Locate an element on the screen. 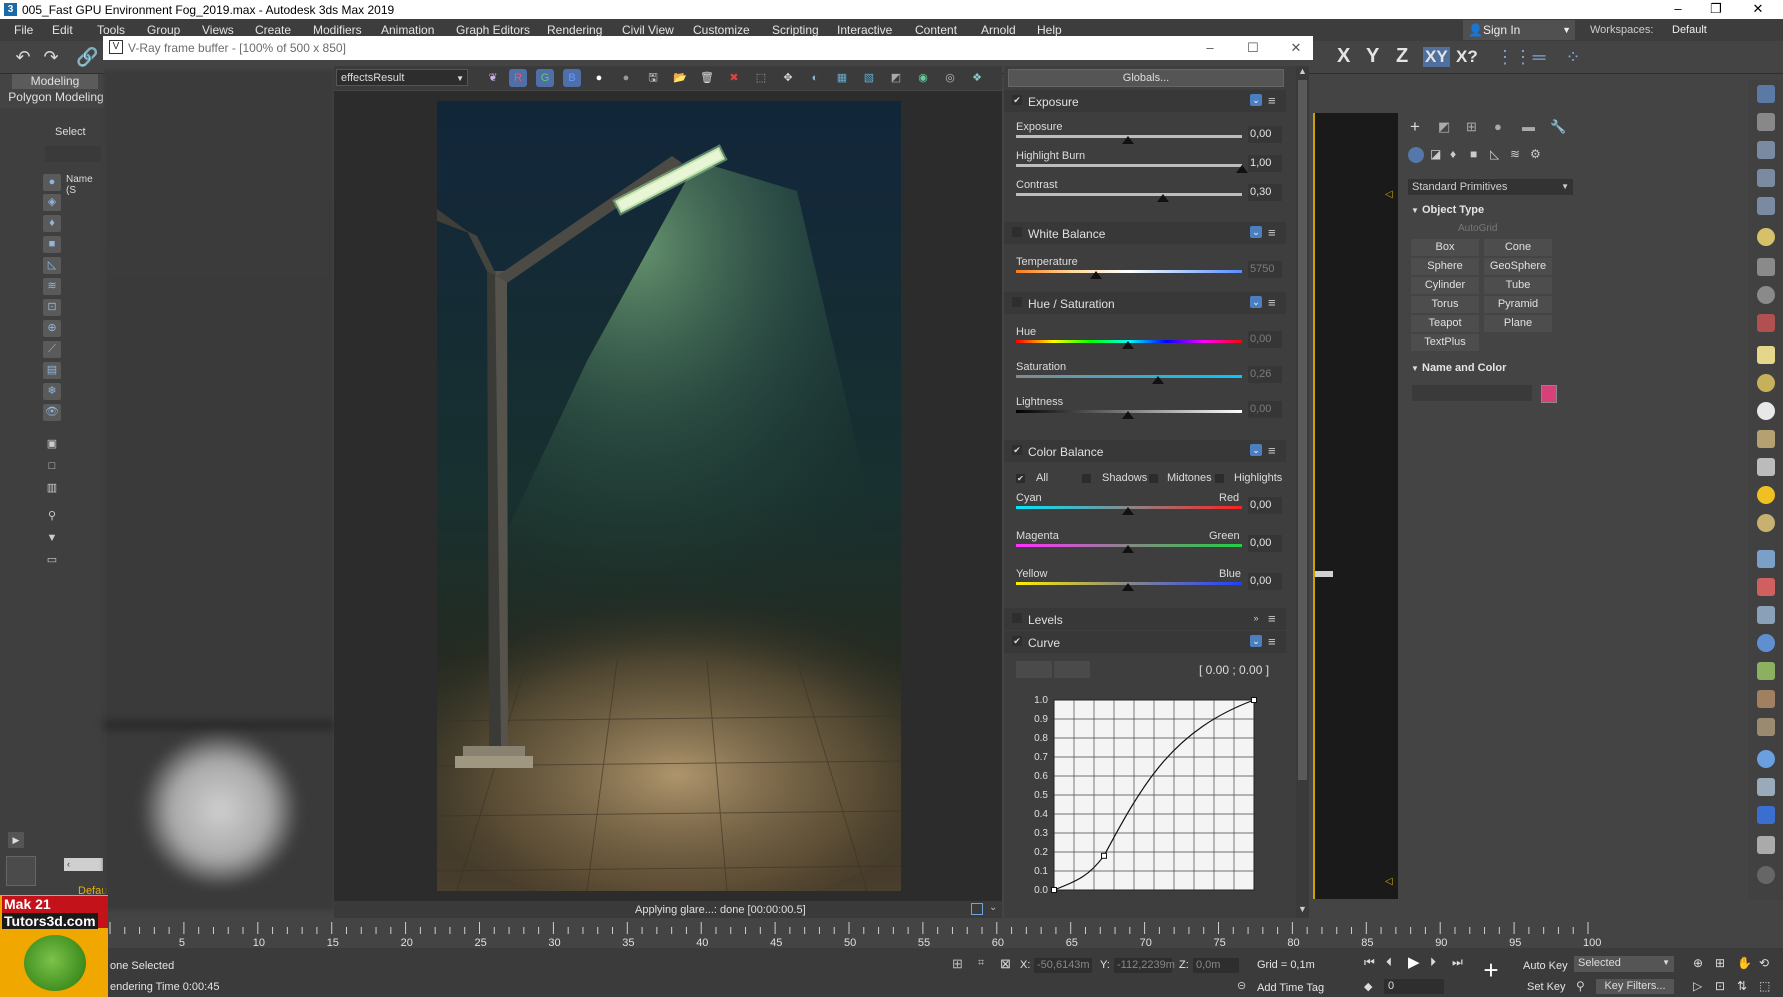 The height and width of the screenshot is (997, 1783). saturation-value: 0,26 is located at coordinates (1265, 374).